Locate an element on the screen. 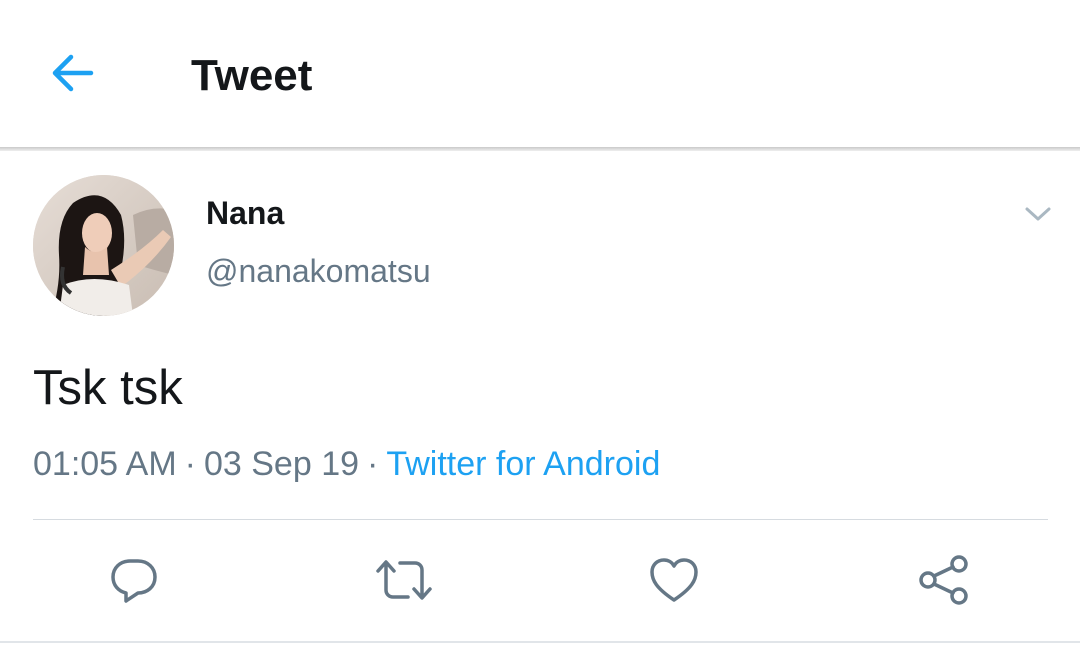 The width and height of the screenshot is (1080, 648). heart-icon is located at coordinates (674, 580).